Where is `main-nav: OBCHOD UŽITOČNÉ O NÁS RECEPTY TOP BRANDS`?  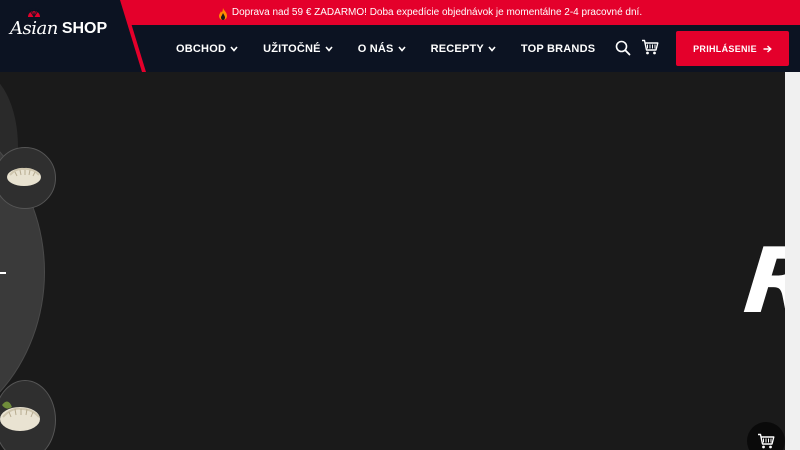 main-nav: OBCHOD UŽITOČNÉ O NÁS RECEPTY TOP BRANDS is located at coordinates (398, 48).